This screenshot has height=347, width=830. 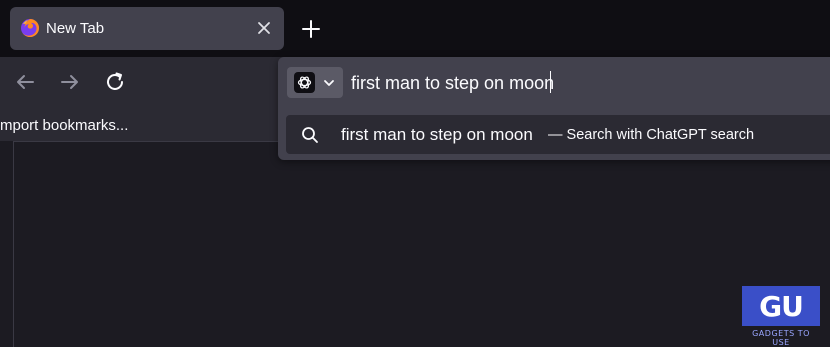 I want to click on suggestion-action: — Search with ChatGPT search, so click(x=651, y=135).